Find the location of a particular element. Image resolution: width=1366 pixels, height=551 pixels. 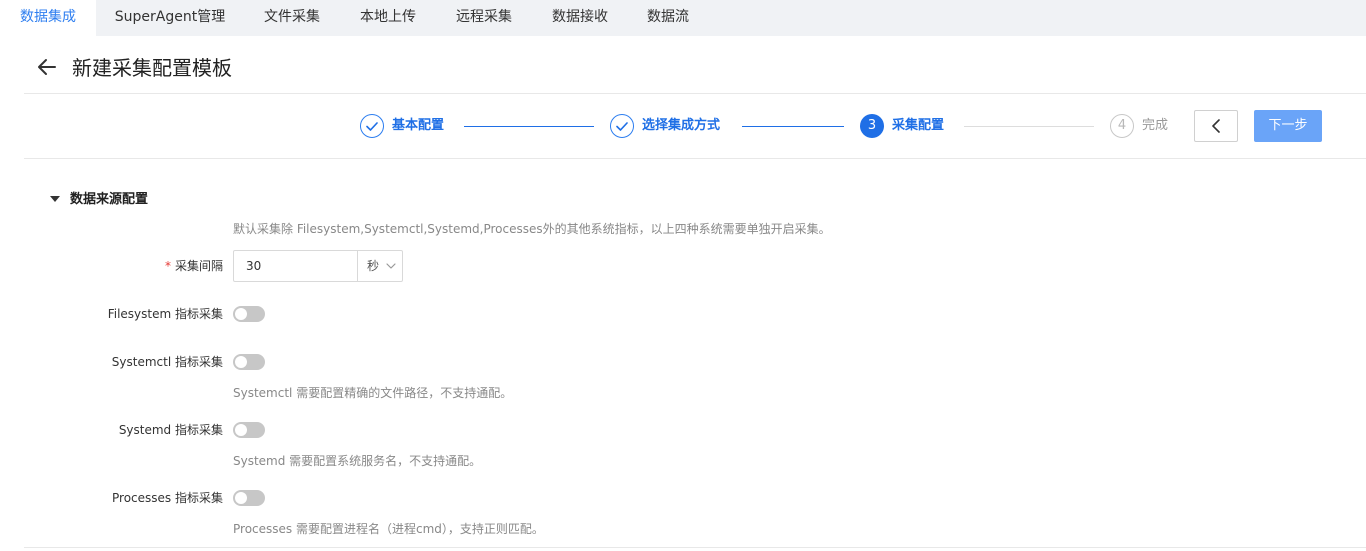

processes-hint: Processes 需要配置进程名（进程cmd），支持正则匹配。 is located at coordinates (388, 529).